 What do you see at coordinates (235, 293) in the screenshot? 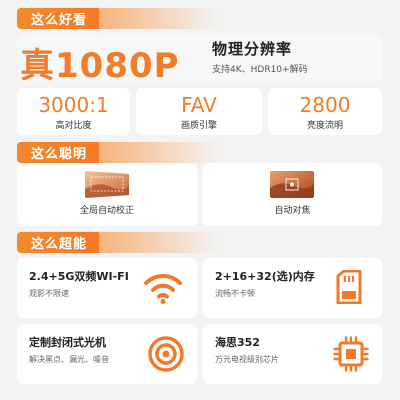
I see `spec-subtitle: 流畅不卡顿` at bounding box center [235, 293].